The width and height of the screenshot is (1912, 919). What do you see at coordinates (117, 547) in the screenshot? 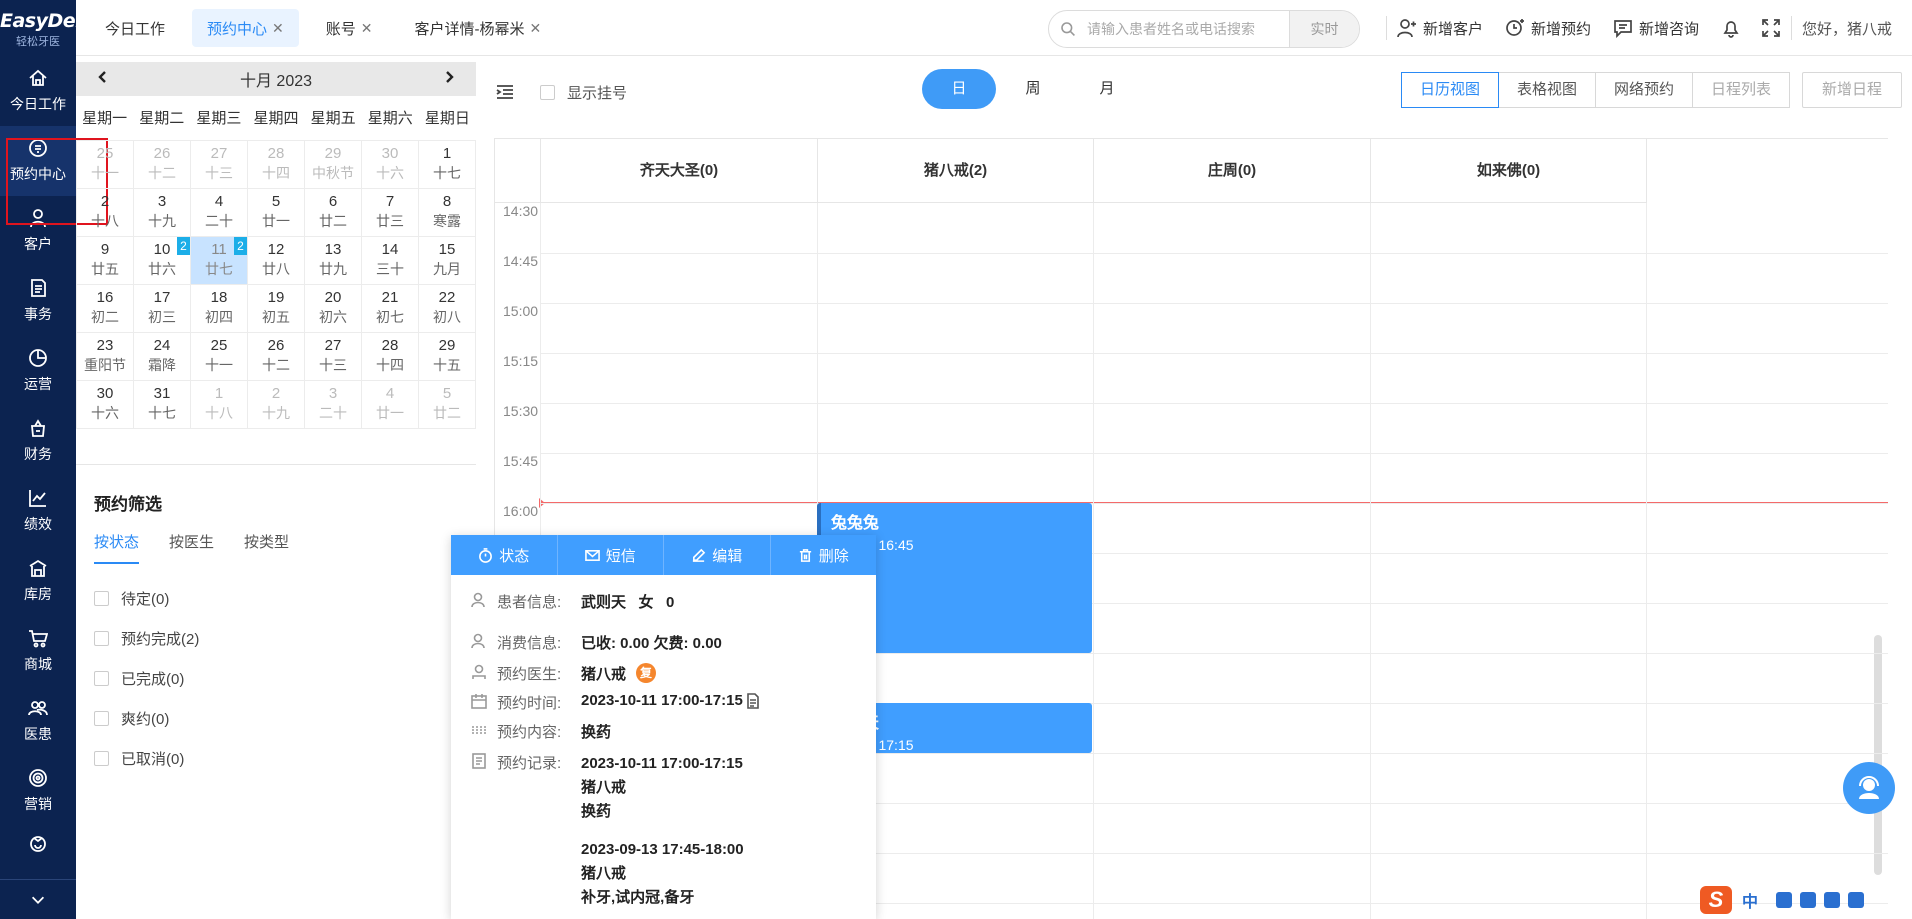
I see `filter-tab: 按状态` at bounding box center [117, 547].